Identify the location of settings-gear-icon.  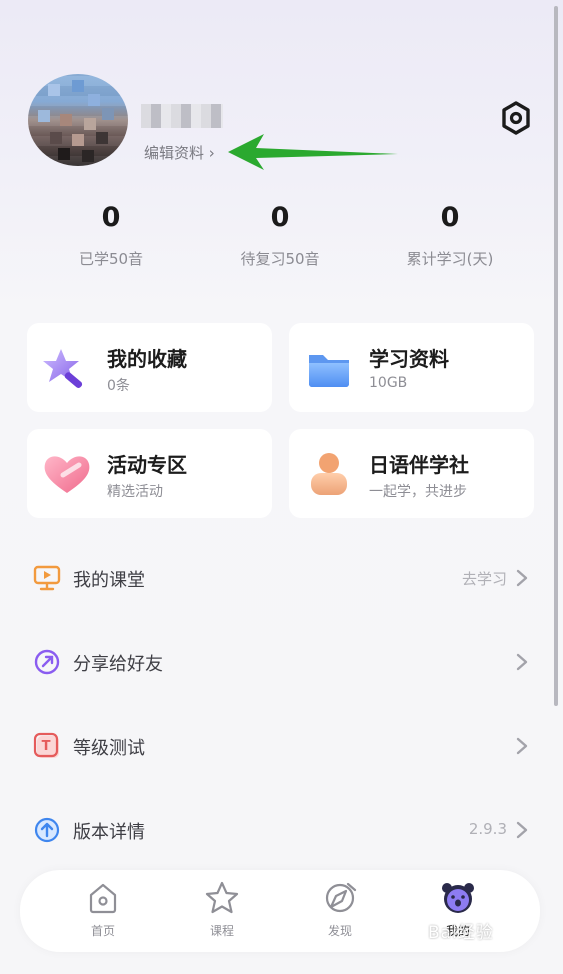
(516, 118).